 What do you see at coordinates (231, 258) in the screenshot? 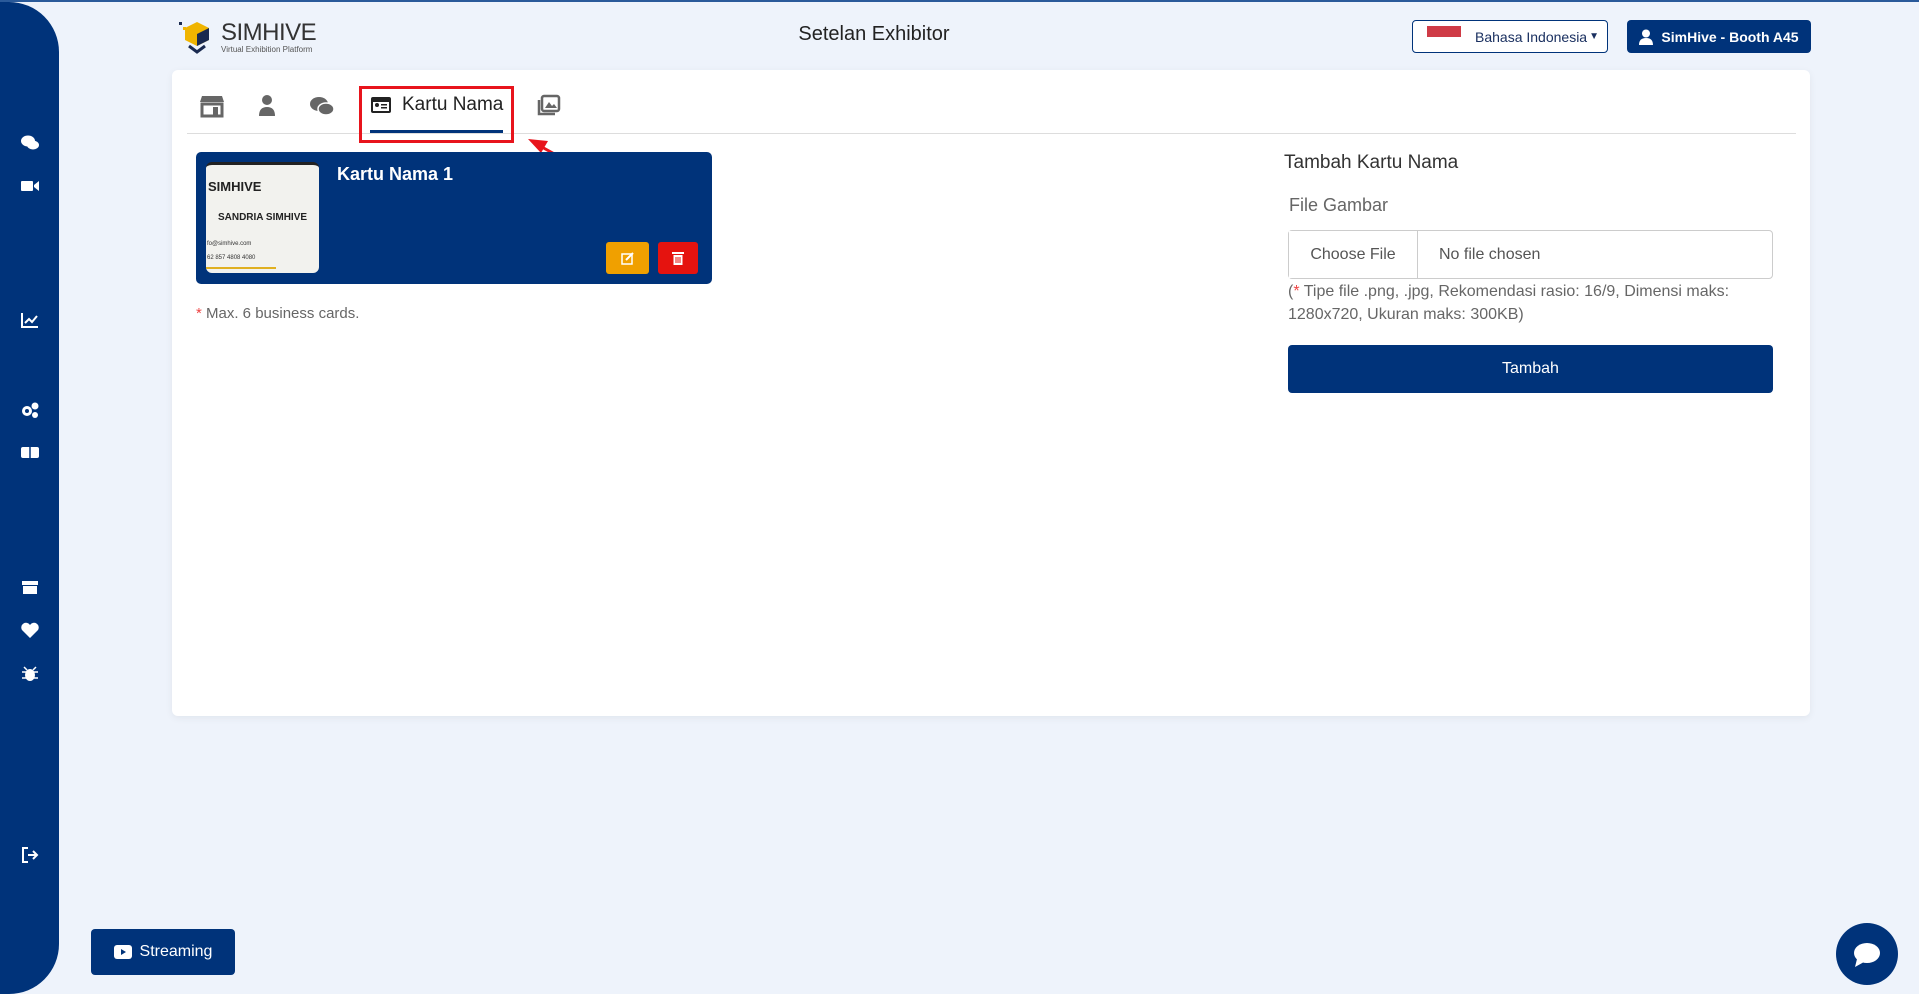
I see `thumb-phone: 62 857 4808 4080` at bounding box center [231, 258].